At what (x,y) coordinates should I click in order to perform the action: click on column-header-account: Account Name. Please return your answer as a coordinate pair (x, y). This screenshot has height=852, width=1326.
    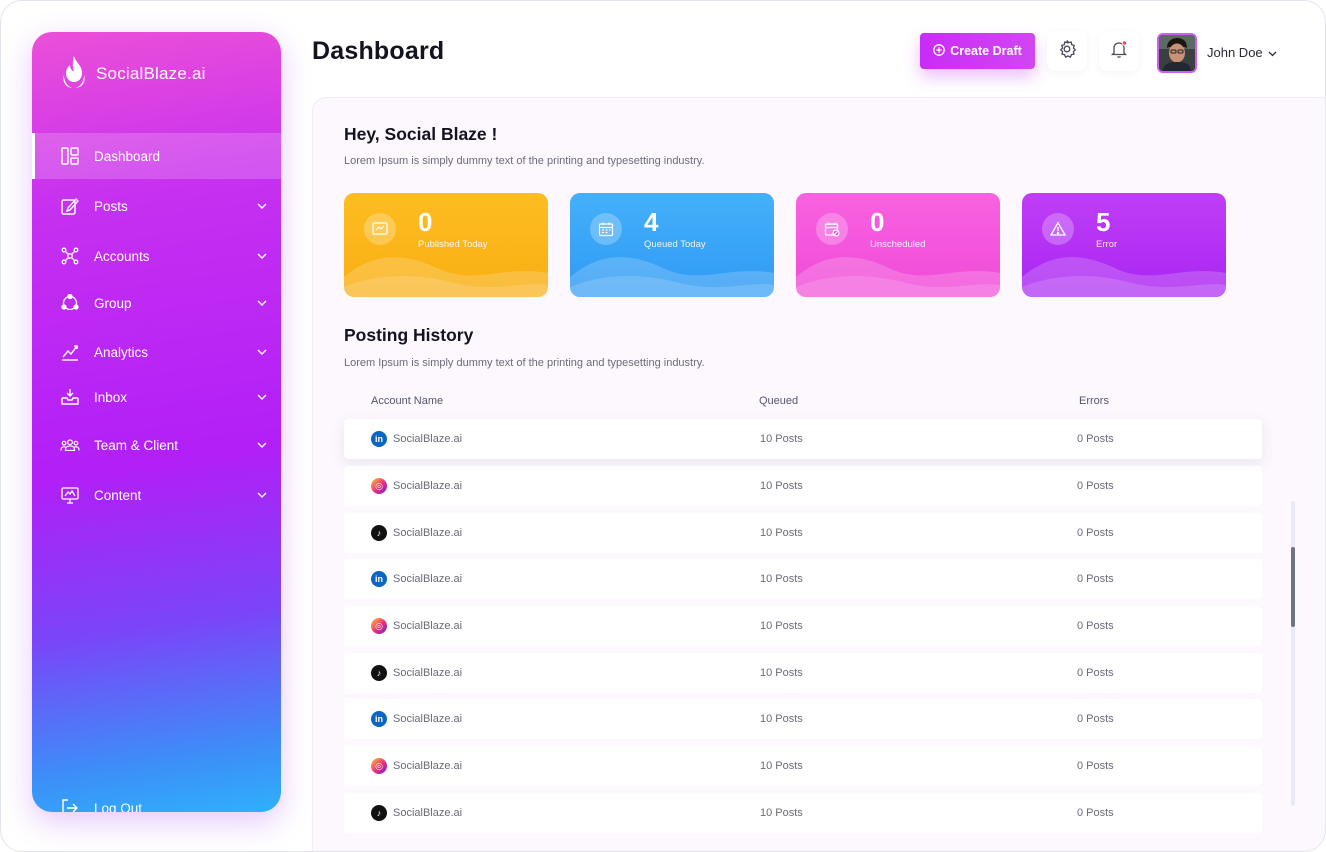
    Looking at the image, I should click on (407, 401).